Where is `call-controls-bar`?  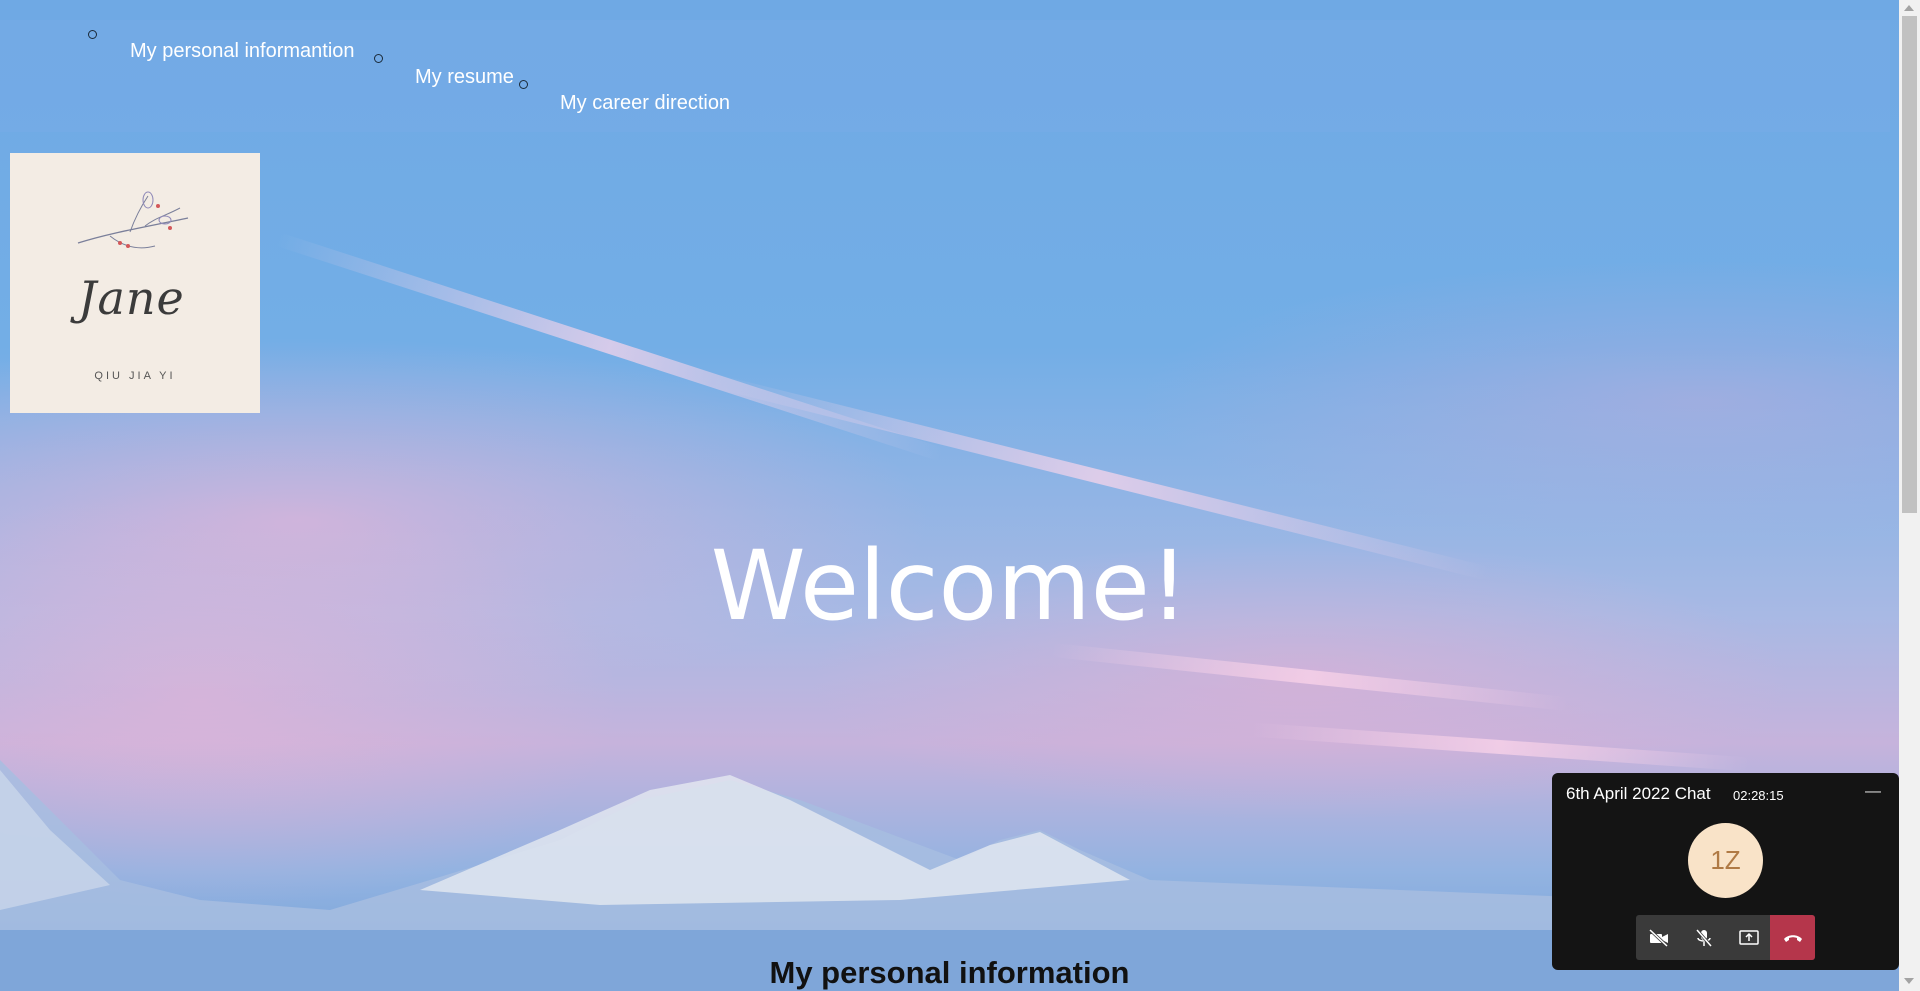 call-controls-bar is located at coordinates (1725, 937).